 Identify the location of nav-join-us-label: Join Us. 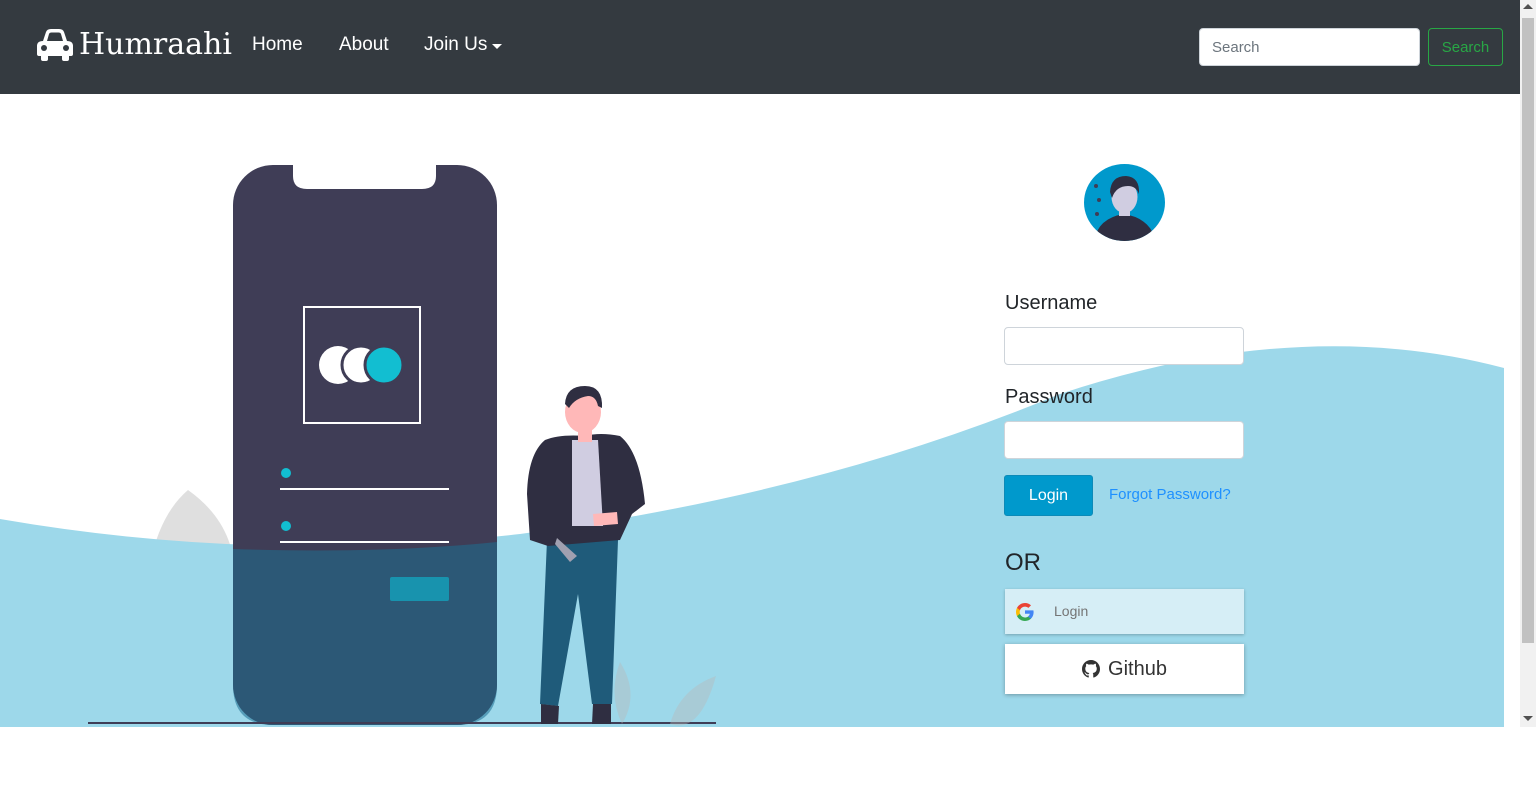
(456, 44).